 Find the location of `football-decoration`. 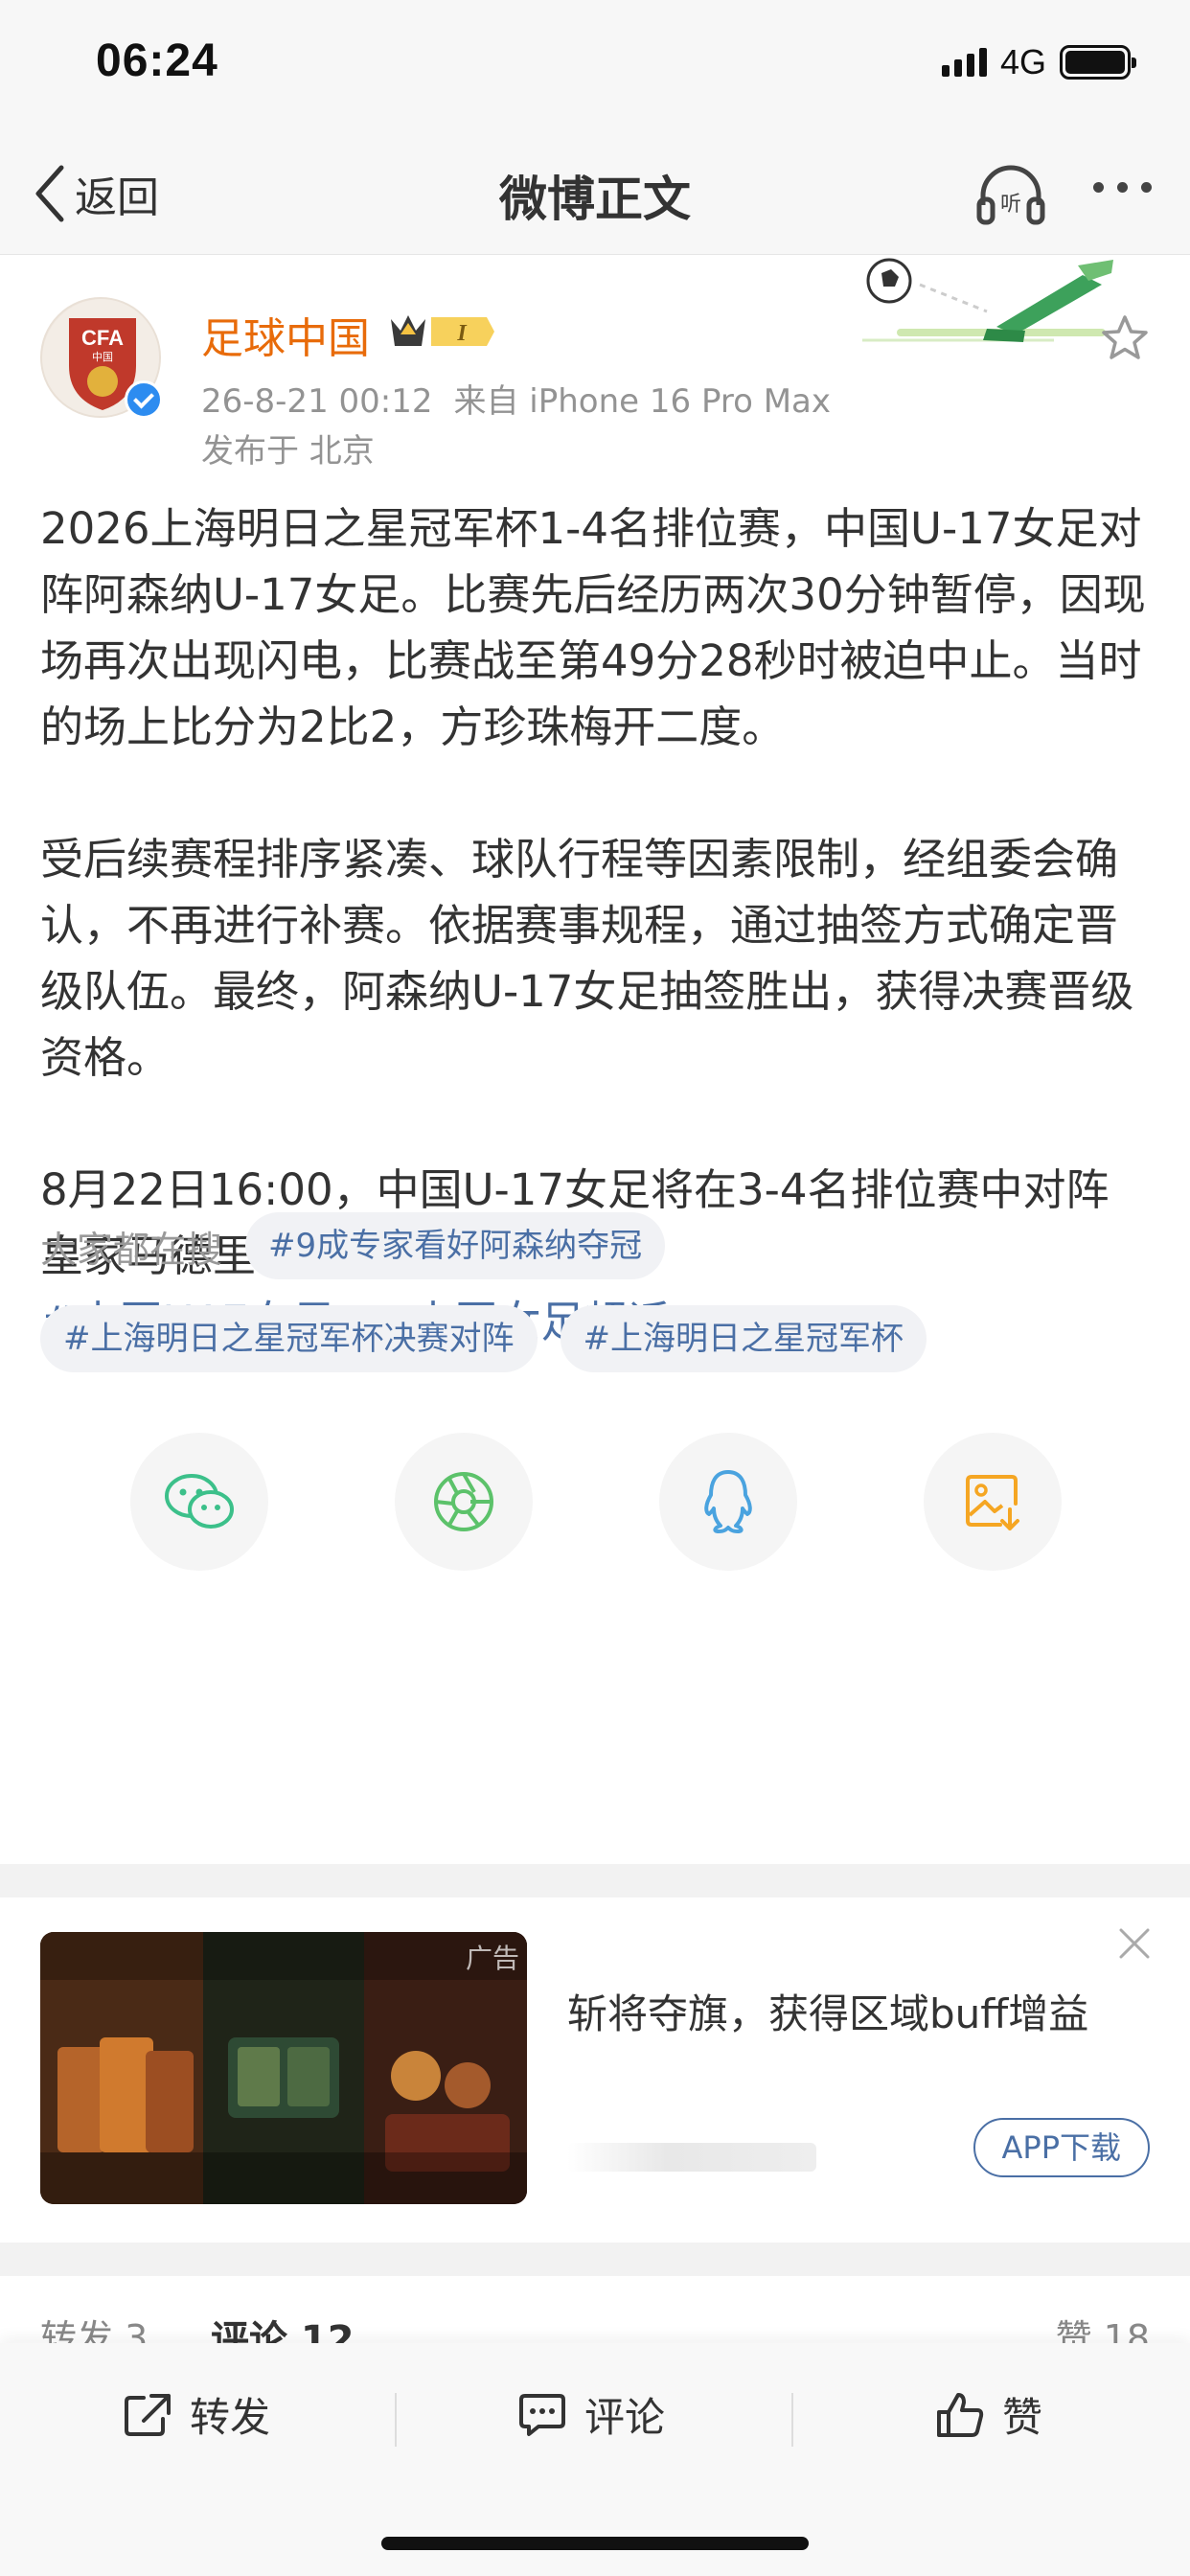

football-decoration is located at coordinates (991, 306).